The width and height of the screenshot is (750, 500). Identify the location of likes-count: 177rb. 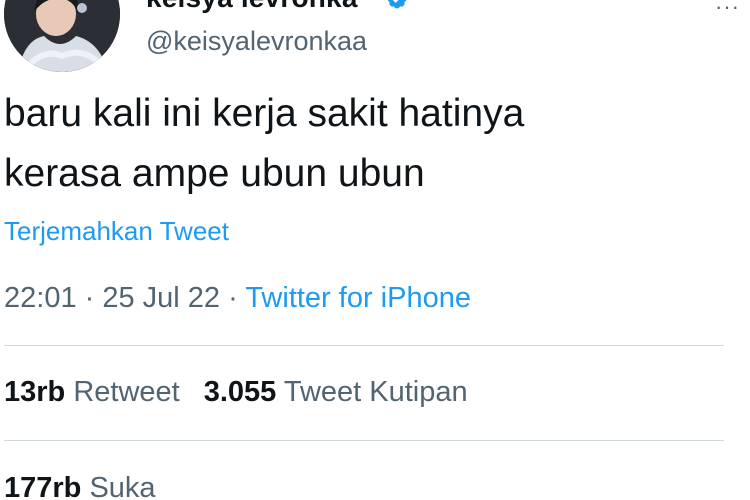
(43, 486).